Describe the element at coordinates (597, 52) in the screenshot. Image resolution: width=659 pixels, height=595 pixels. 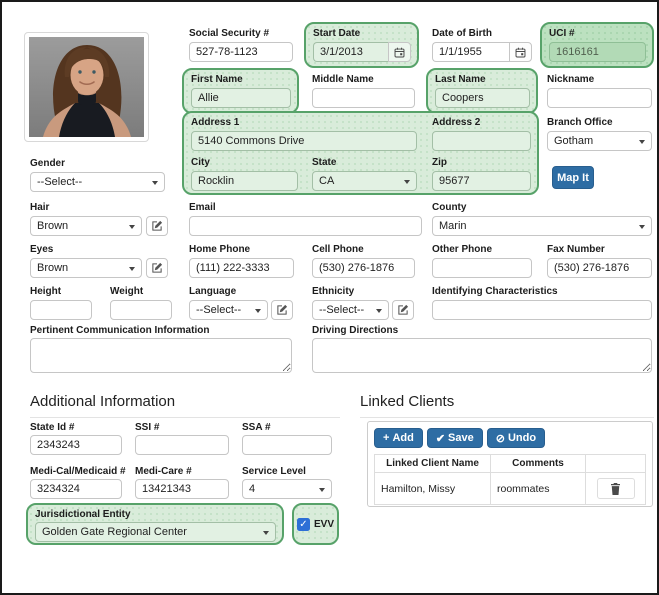
I see `uci-input` at that location.